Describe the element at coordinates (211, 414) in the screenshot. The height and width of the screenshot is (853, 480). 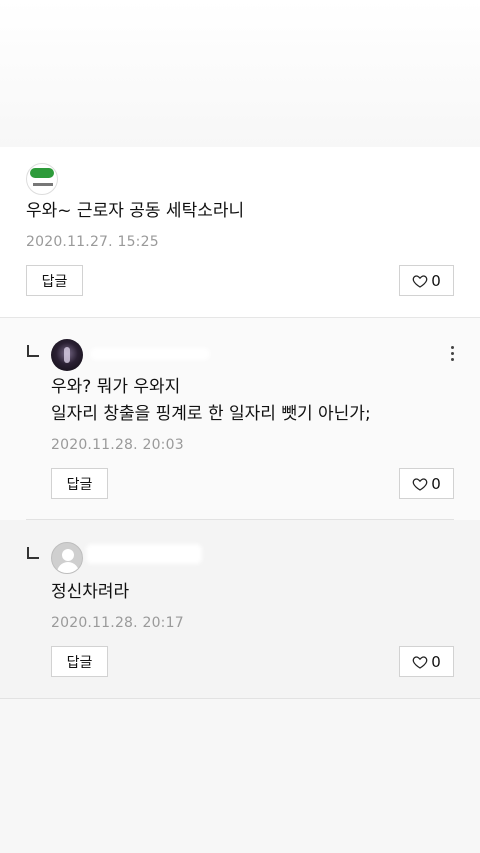
I see `comment-text-line-2: 일자리 창출을 핑계로 한 일자리 뺏기 아닌가;` at that location.